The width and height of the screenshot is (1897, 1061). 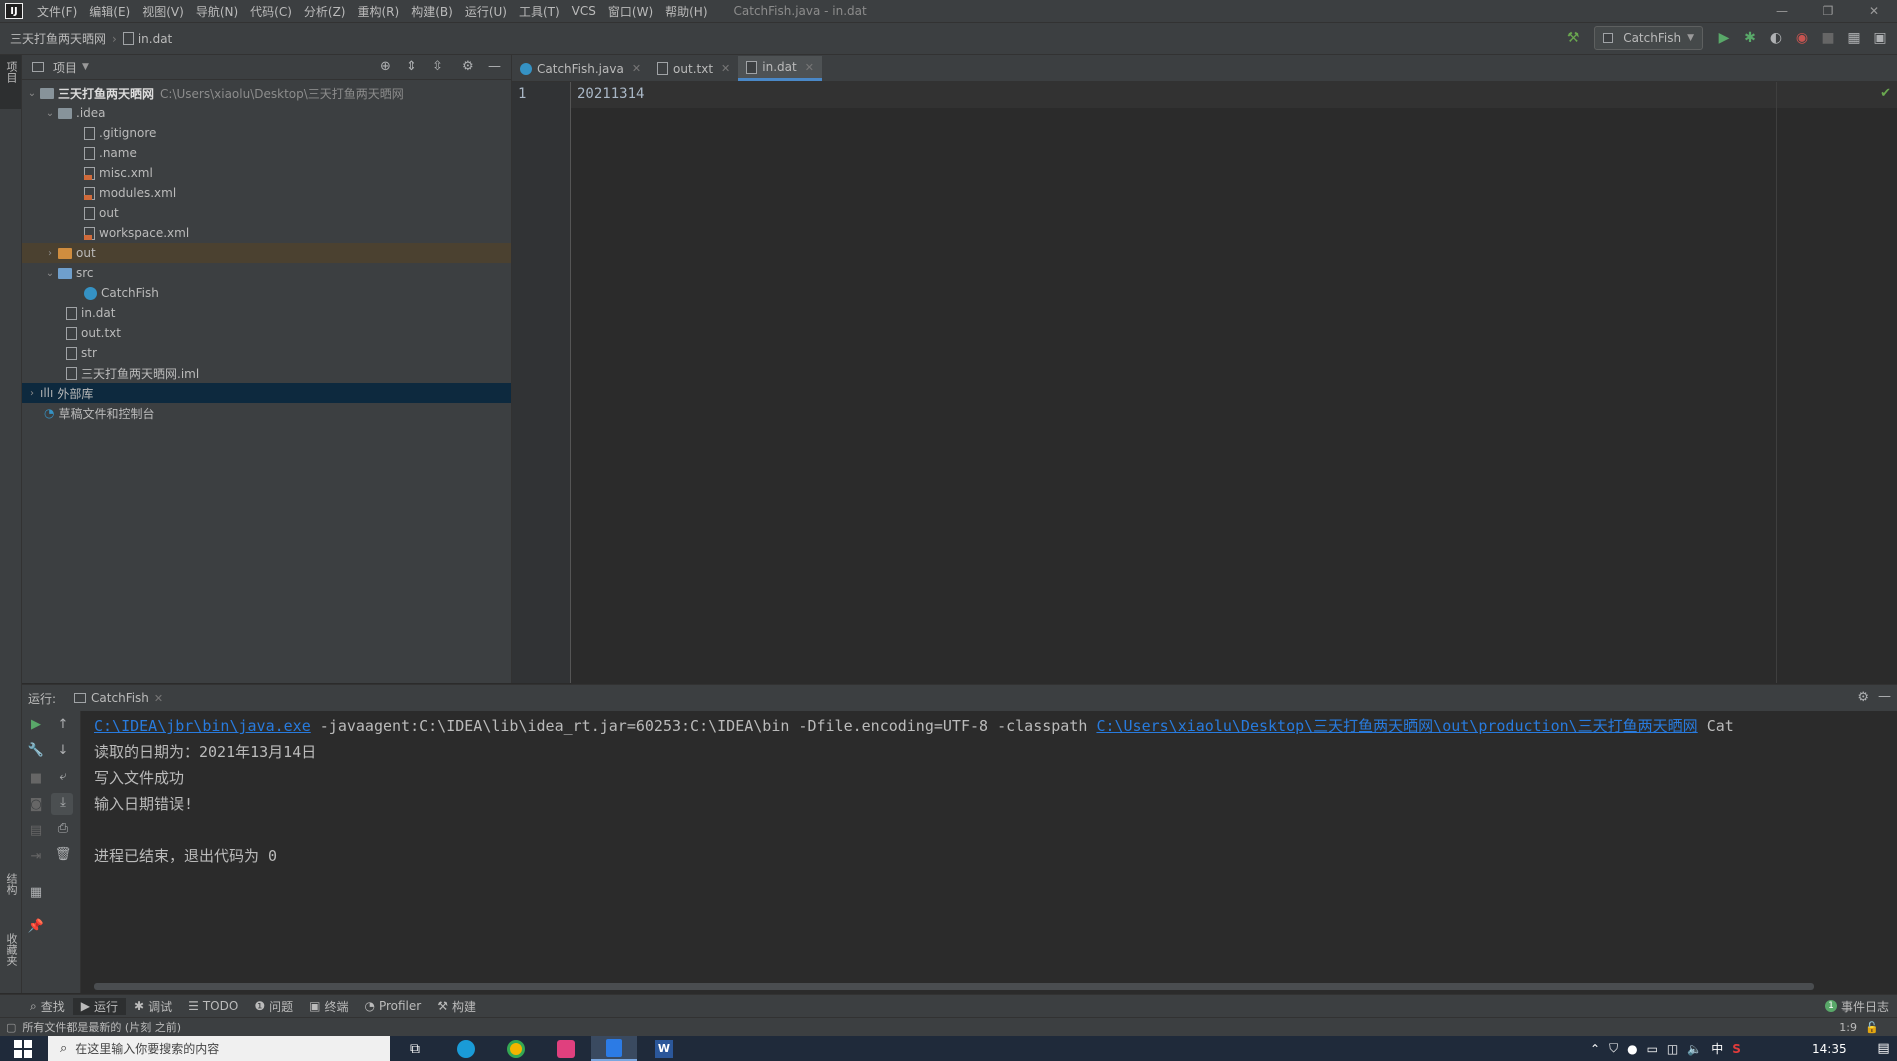 I want to click on profiler-tool-button: ◔ Profiler, so click(x=392, y=1006).